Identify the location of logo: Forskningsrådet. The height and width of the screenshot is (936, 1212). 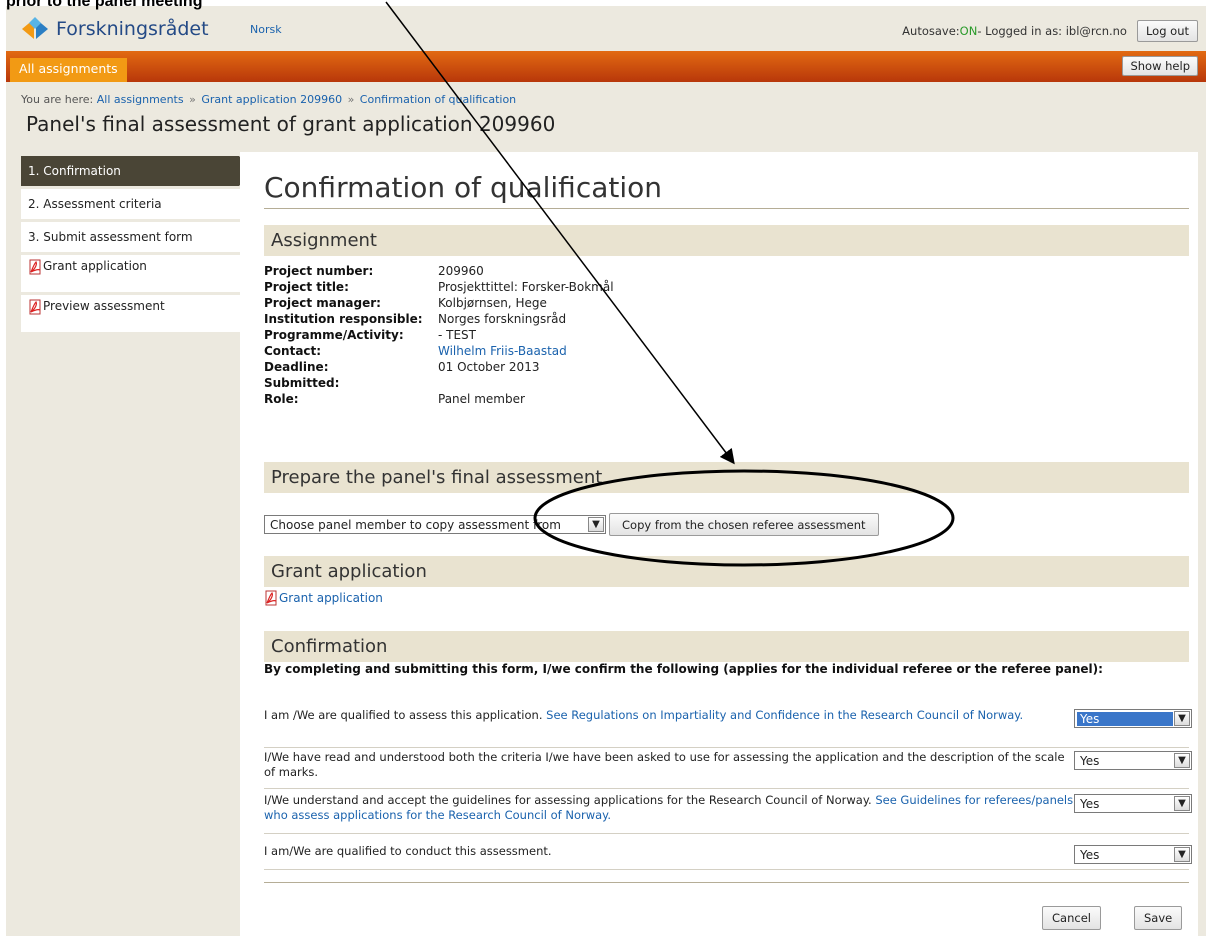
(114, 29).